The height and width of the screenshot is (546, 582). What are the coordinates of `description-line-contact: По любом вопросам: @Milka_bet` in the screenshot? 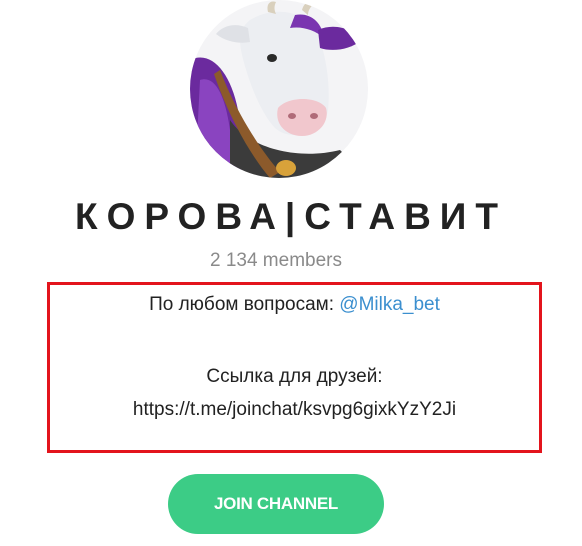 It's located at (294, 305).